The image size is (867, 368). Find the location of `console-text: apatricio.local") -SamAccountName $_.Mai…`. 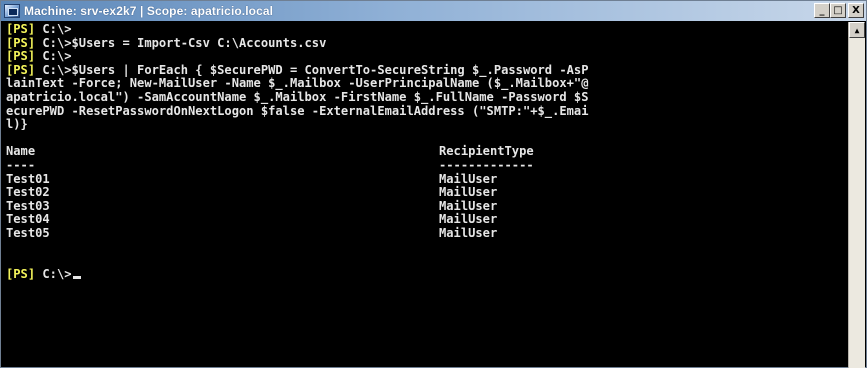

console-text: apatricio.local") -SamAccountName $_.Mai… is located at coordinates (297, 96).